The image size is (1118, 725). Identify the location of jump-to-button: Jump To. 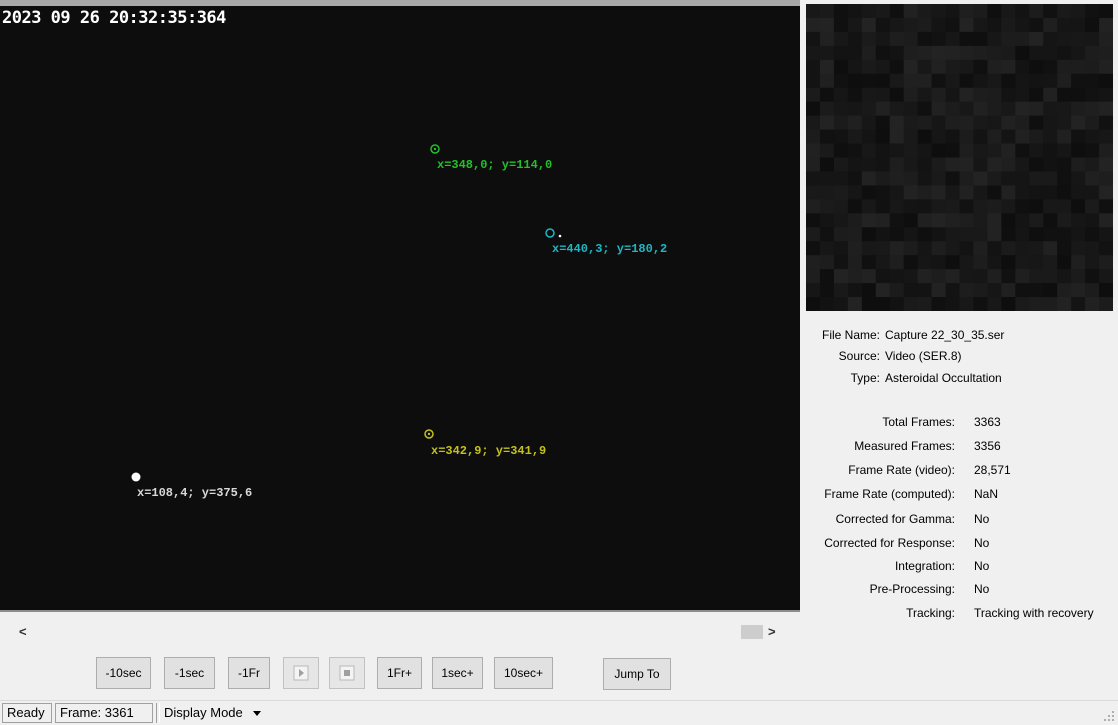
(637, 674).